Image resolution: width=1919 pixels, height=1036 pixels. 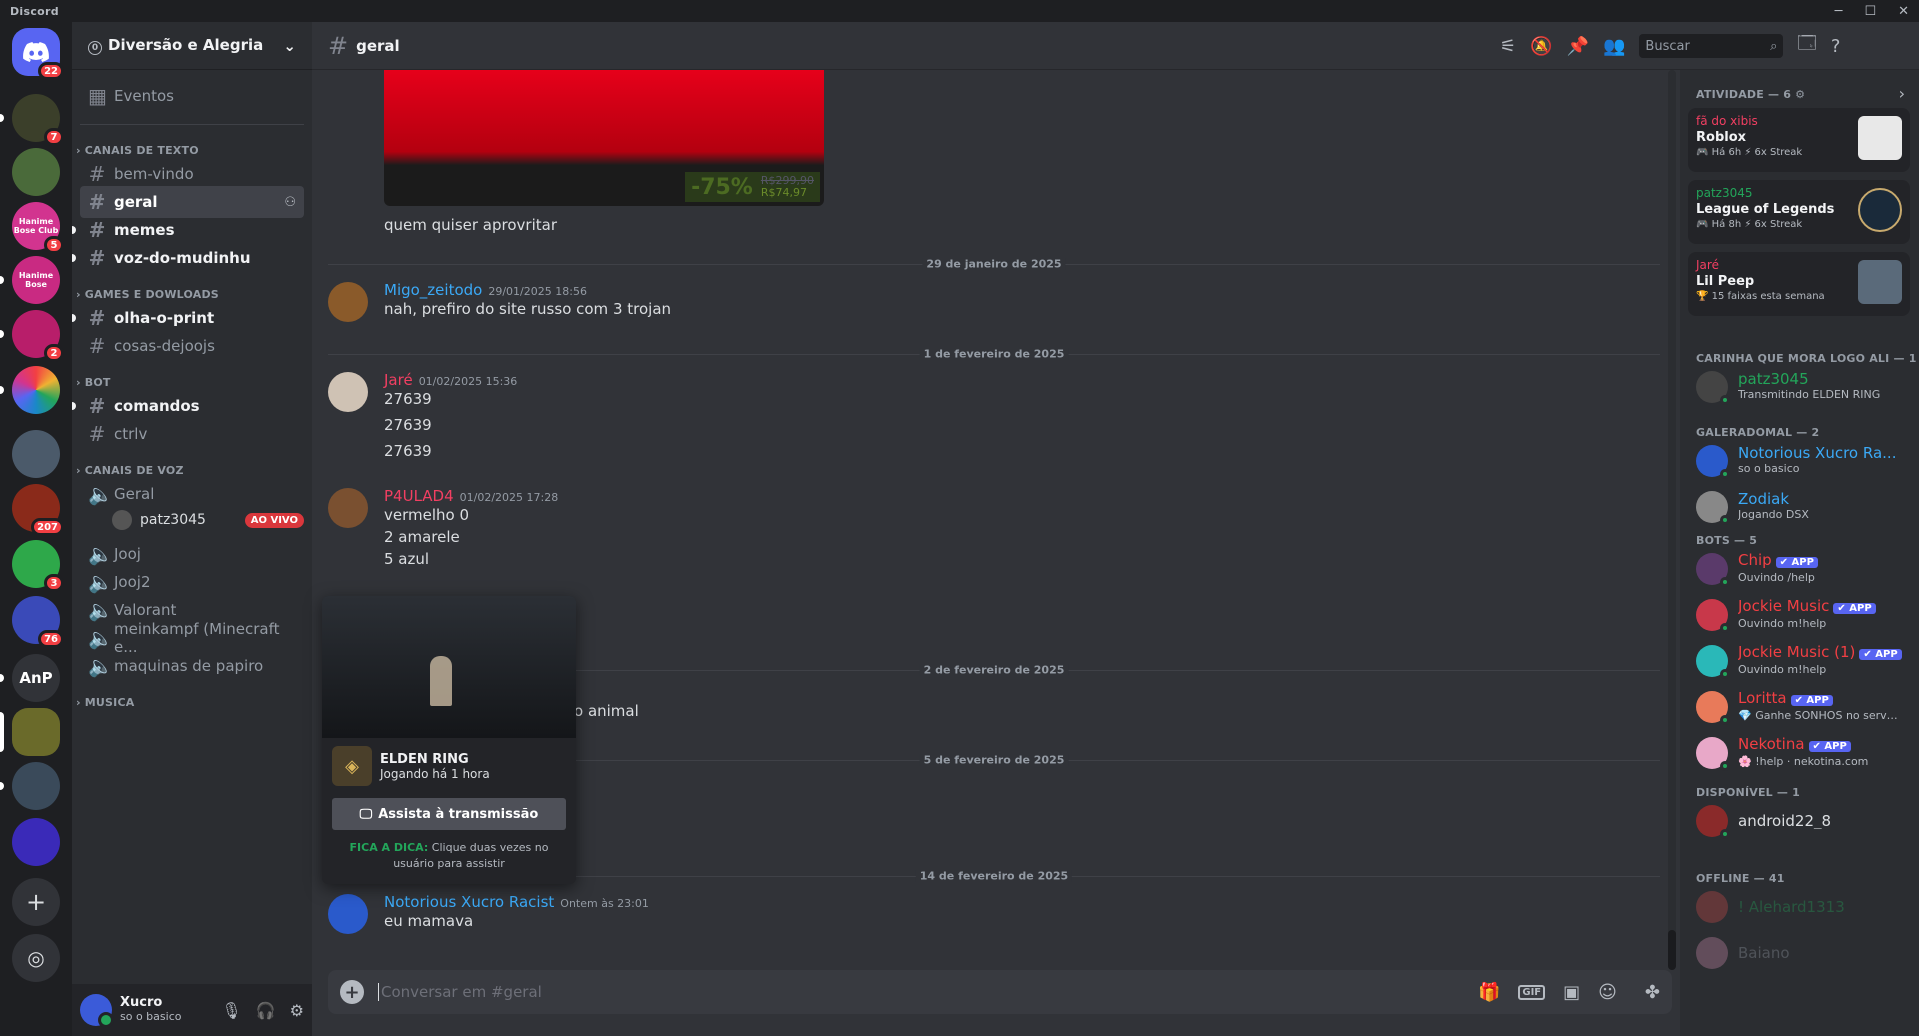 I want to click on add-server-button: +, so click(x=36, y=902).